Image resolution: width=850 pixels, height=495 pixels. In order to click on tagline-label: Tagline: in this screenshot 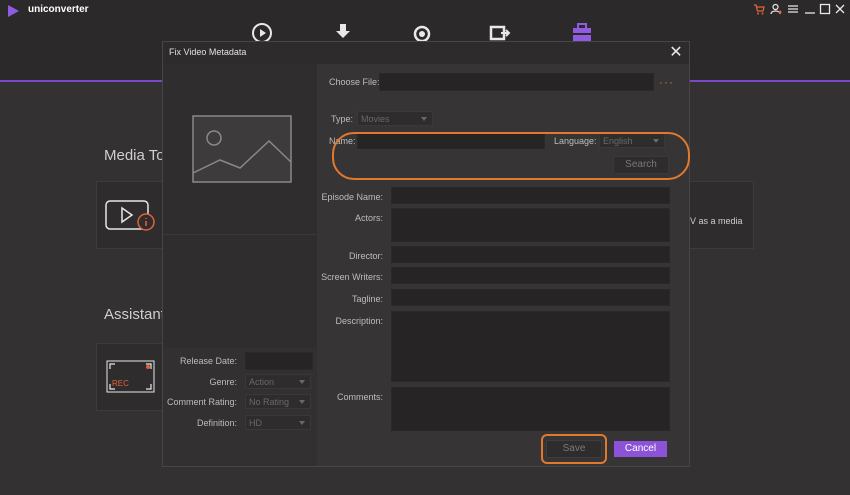, I will do `click(367, 299)`.